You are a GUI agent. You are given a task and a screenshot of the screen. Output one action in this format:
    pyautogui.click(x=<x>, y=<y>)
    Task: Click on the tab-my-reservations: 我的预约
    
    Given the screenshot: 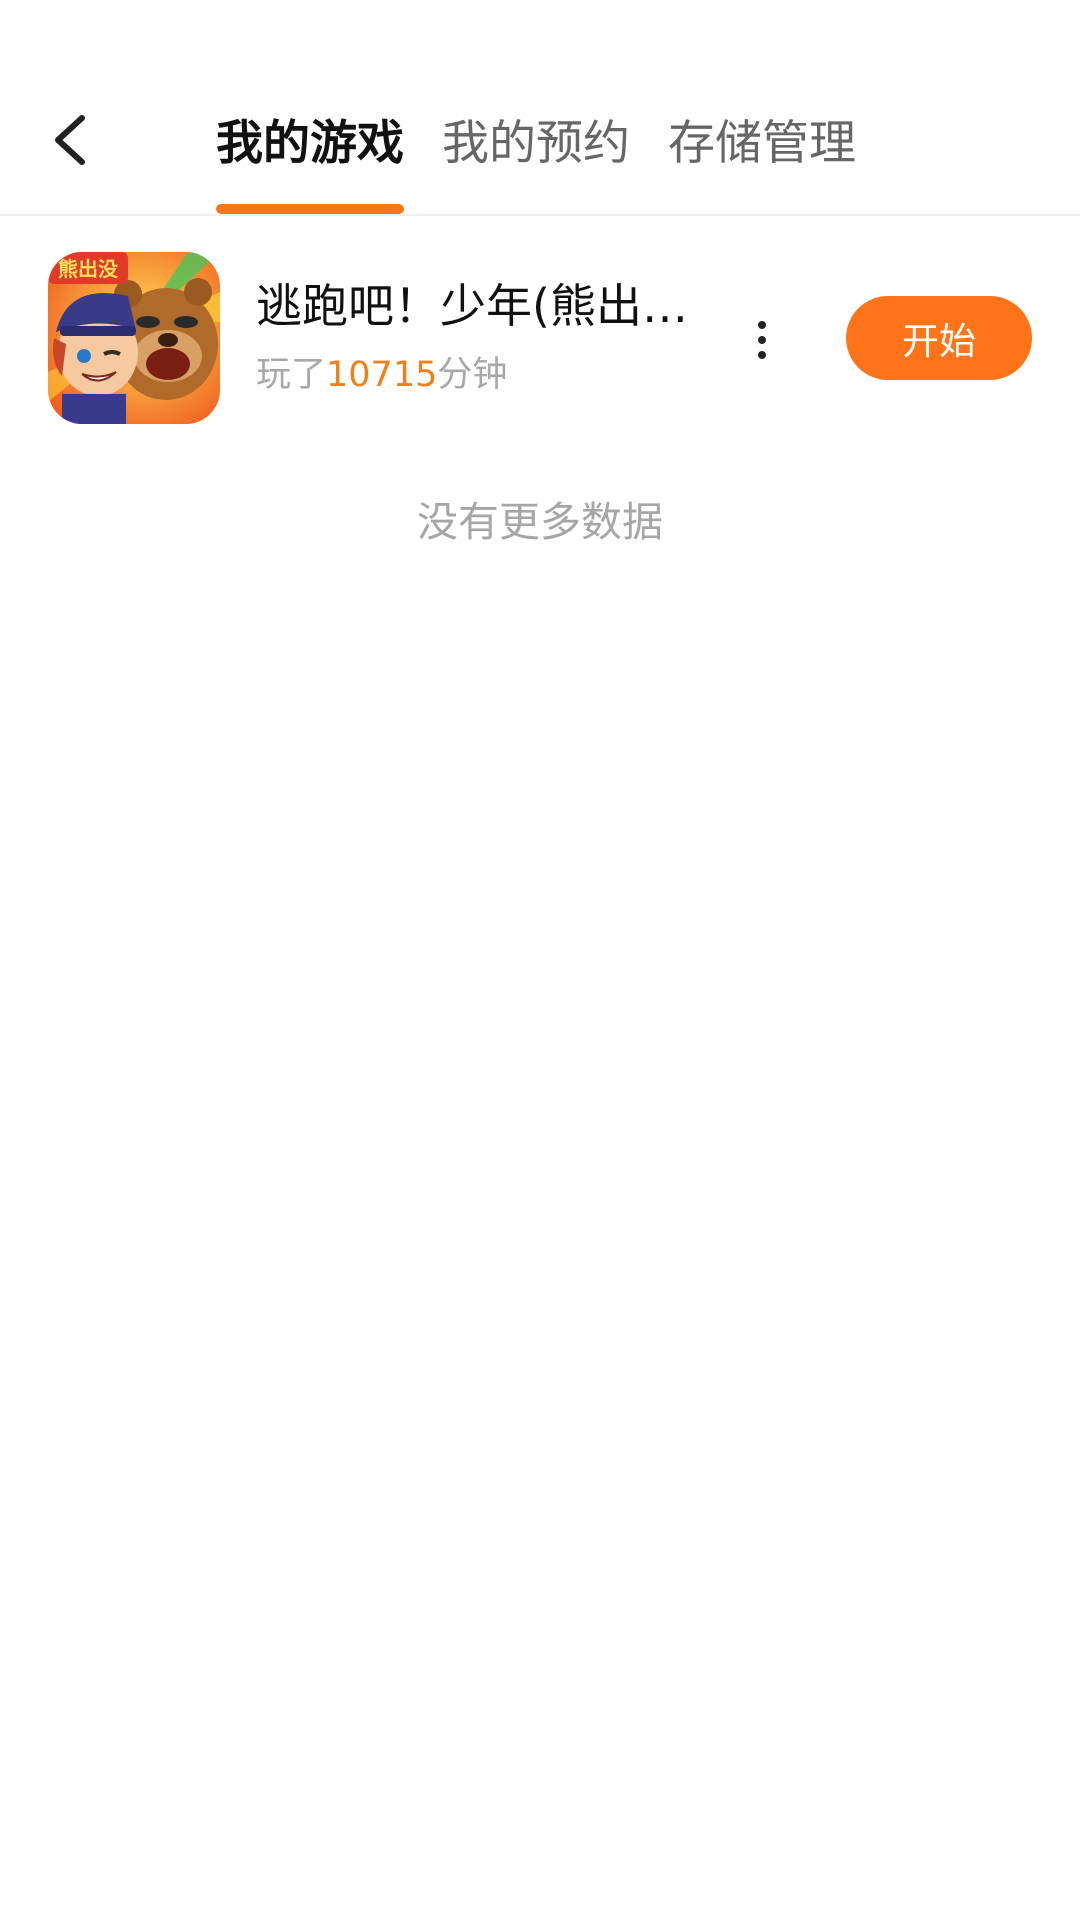 What is the action you would take?
    pyautogui.click(x=536, y=162)
    